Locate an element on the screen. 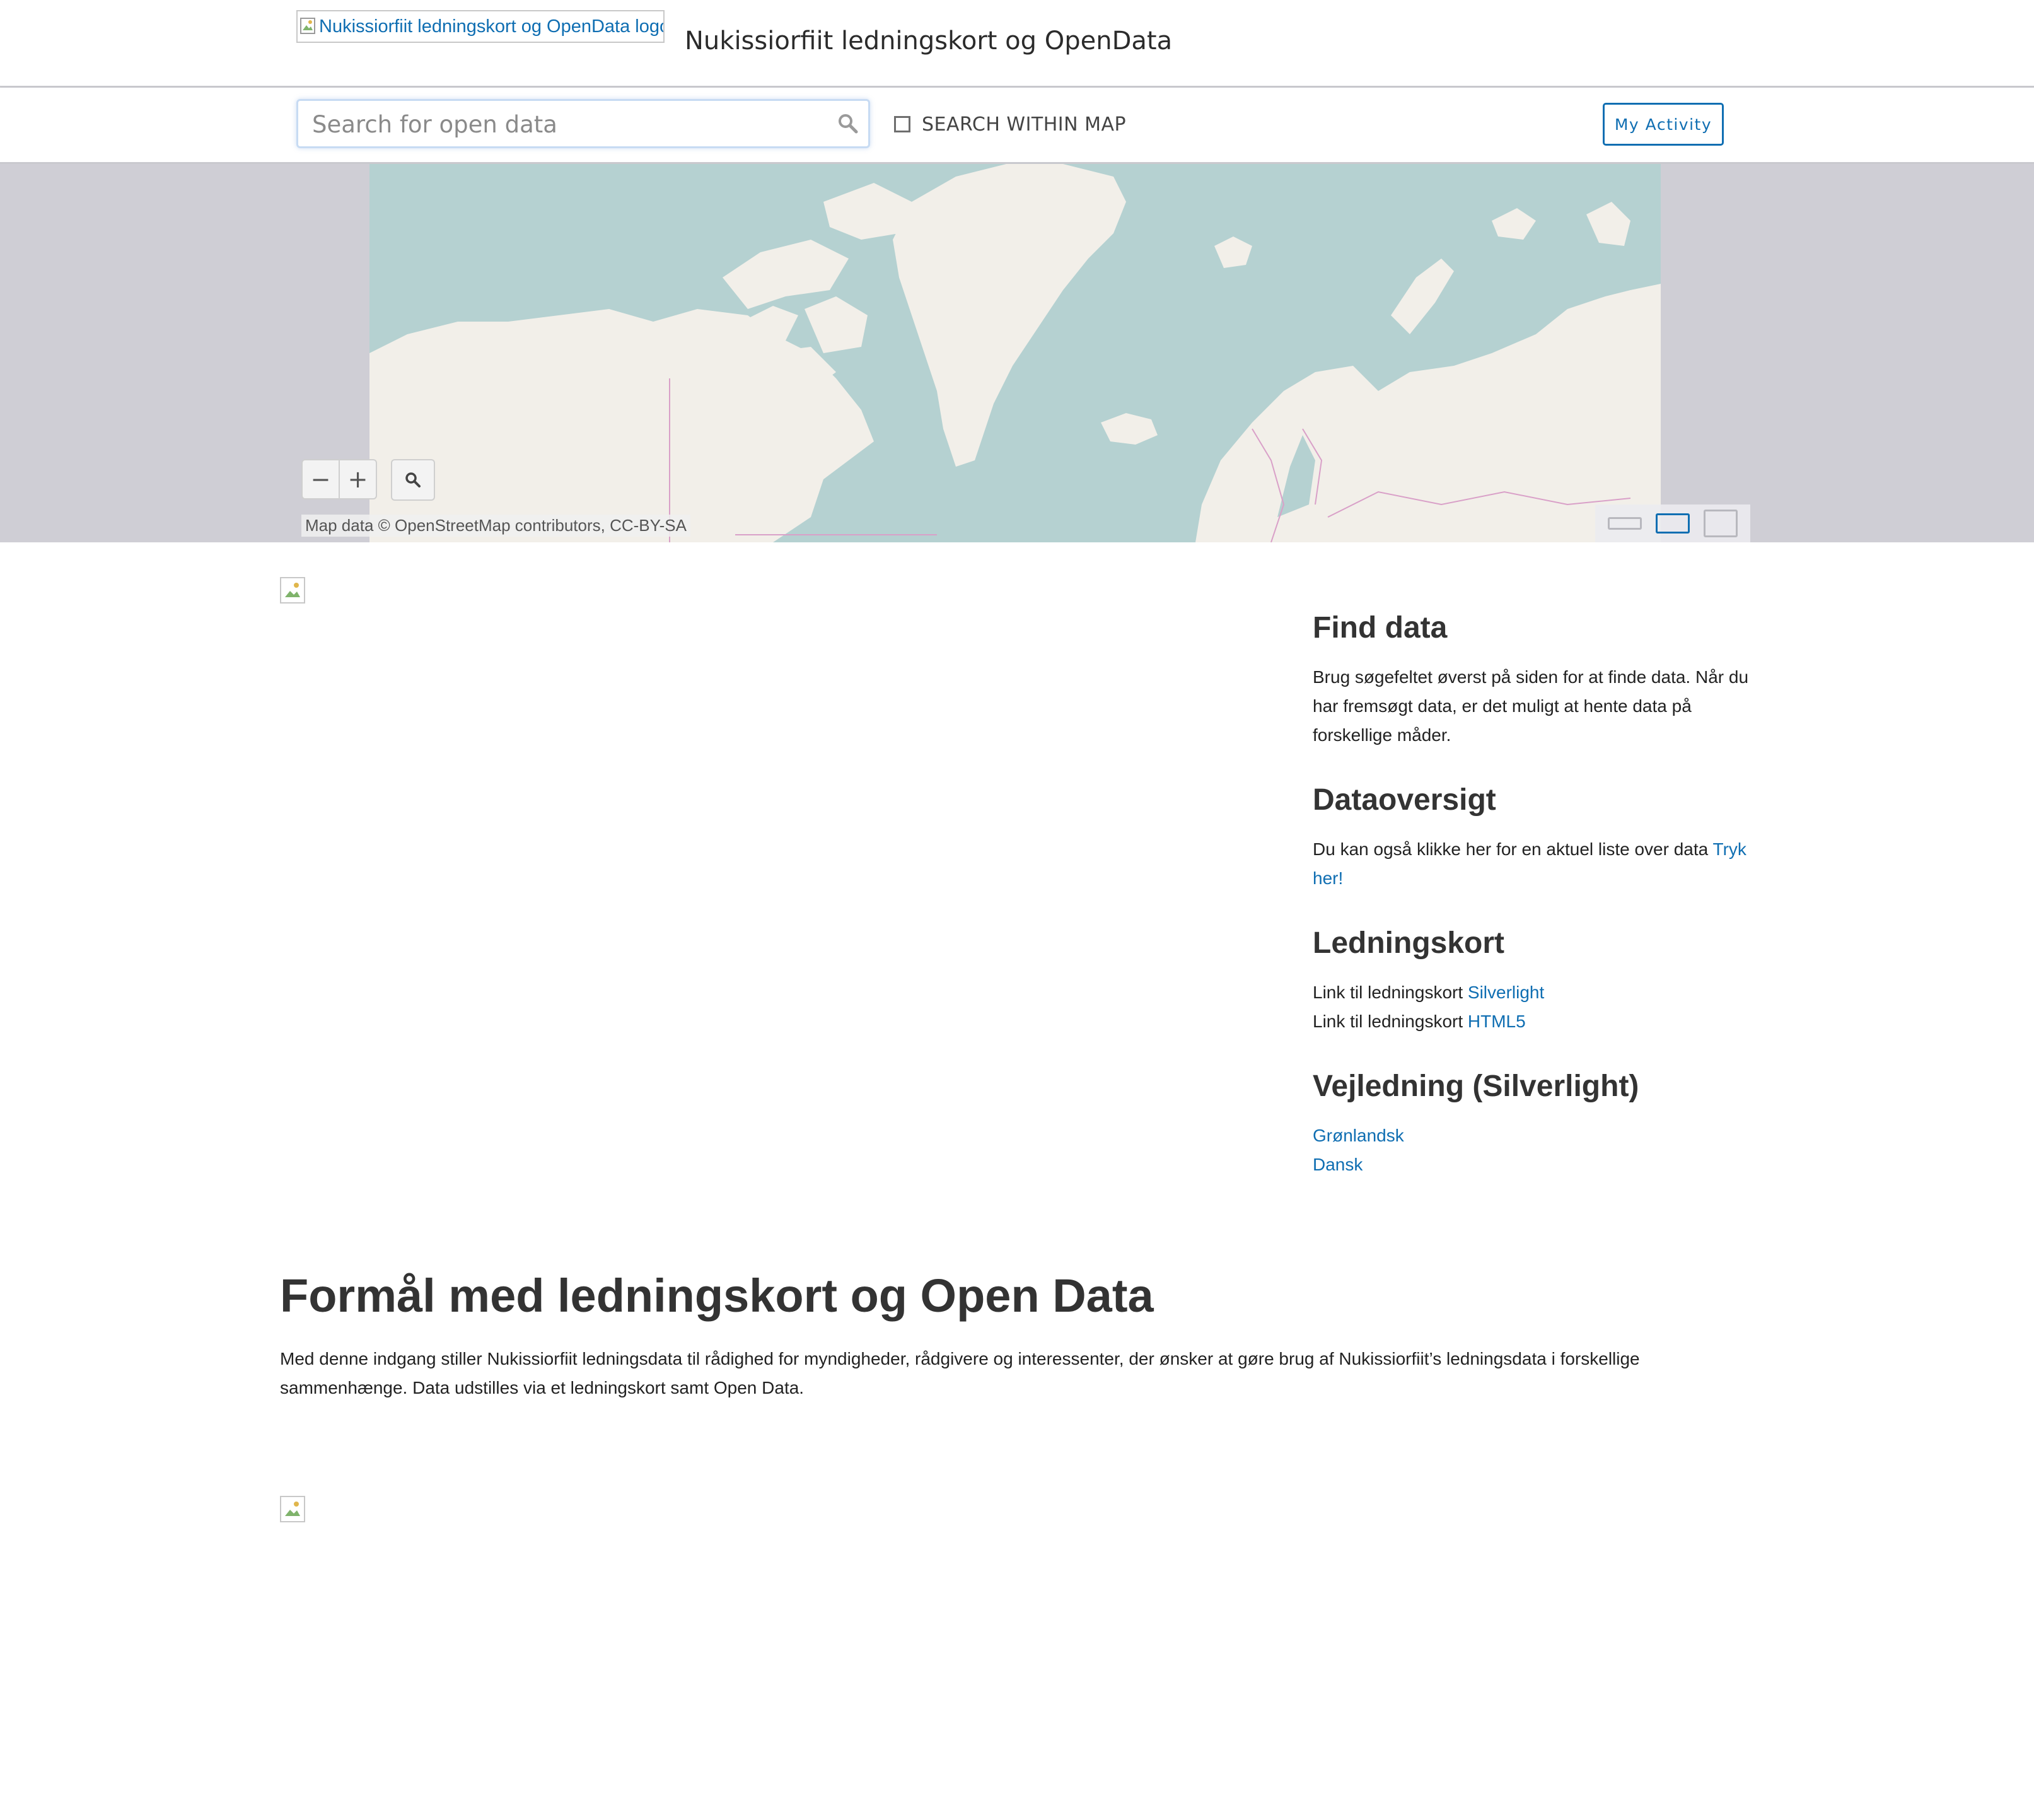 Image resolution: width=2034 pixels, height=1820 pixels. my-activity-button: My Activity is located at coordinates (1663, 124).